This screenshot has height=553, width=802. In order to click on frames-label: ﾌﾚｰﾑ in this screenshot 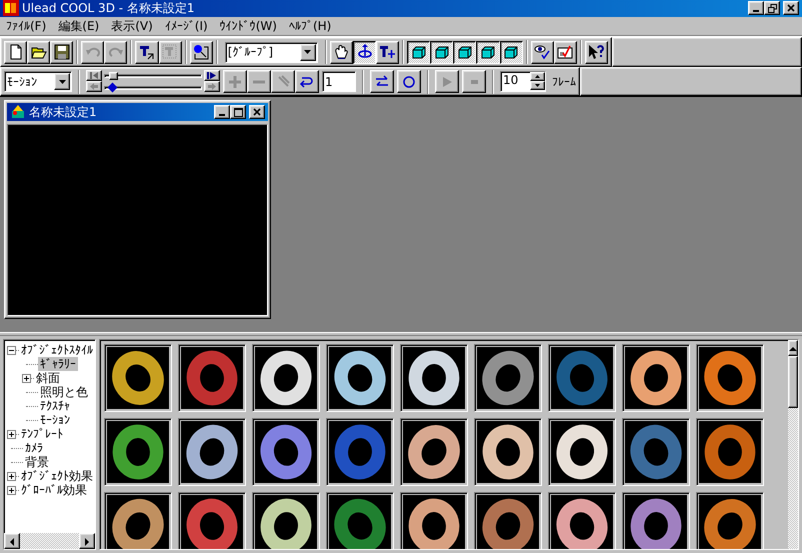, I will do `click(564, 82)`.